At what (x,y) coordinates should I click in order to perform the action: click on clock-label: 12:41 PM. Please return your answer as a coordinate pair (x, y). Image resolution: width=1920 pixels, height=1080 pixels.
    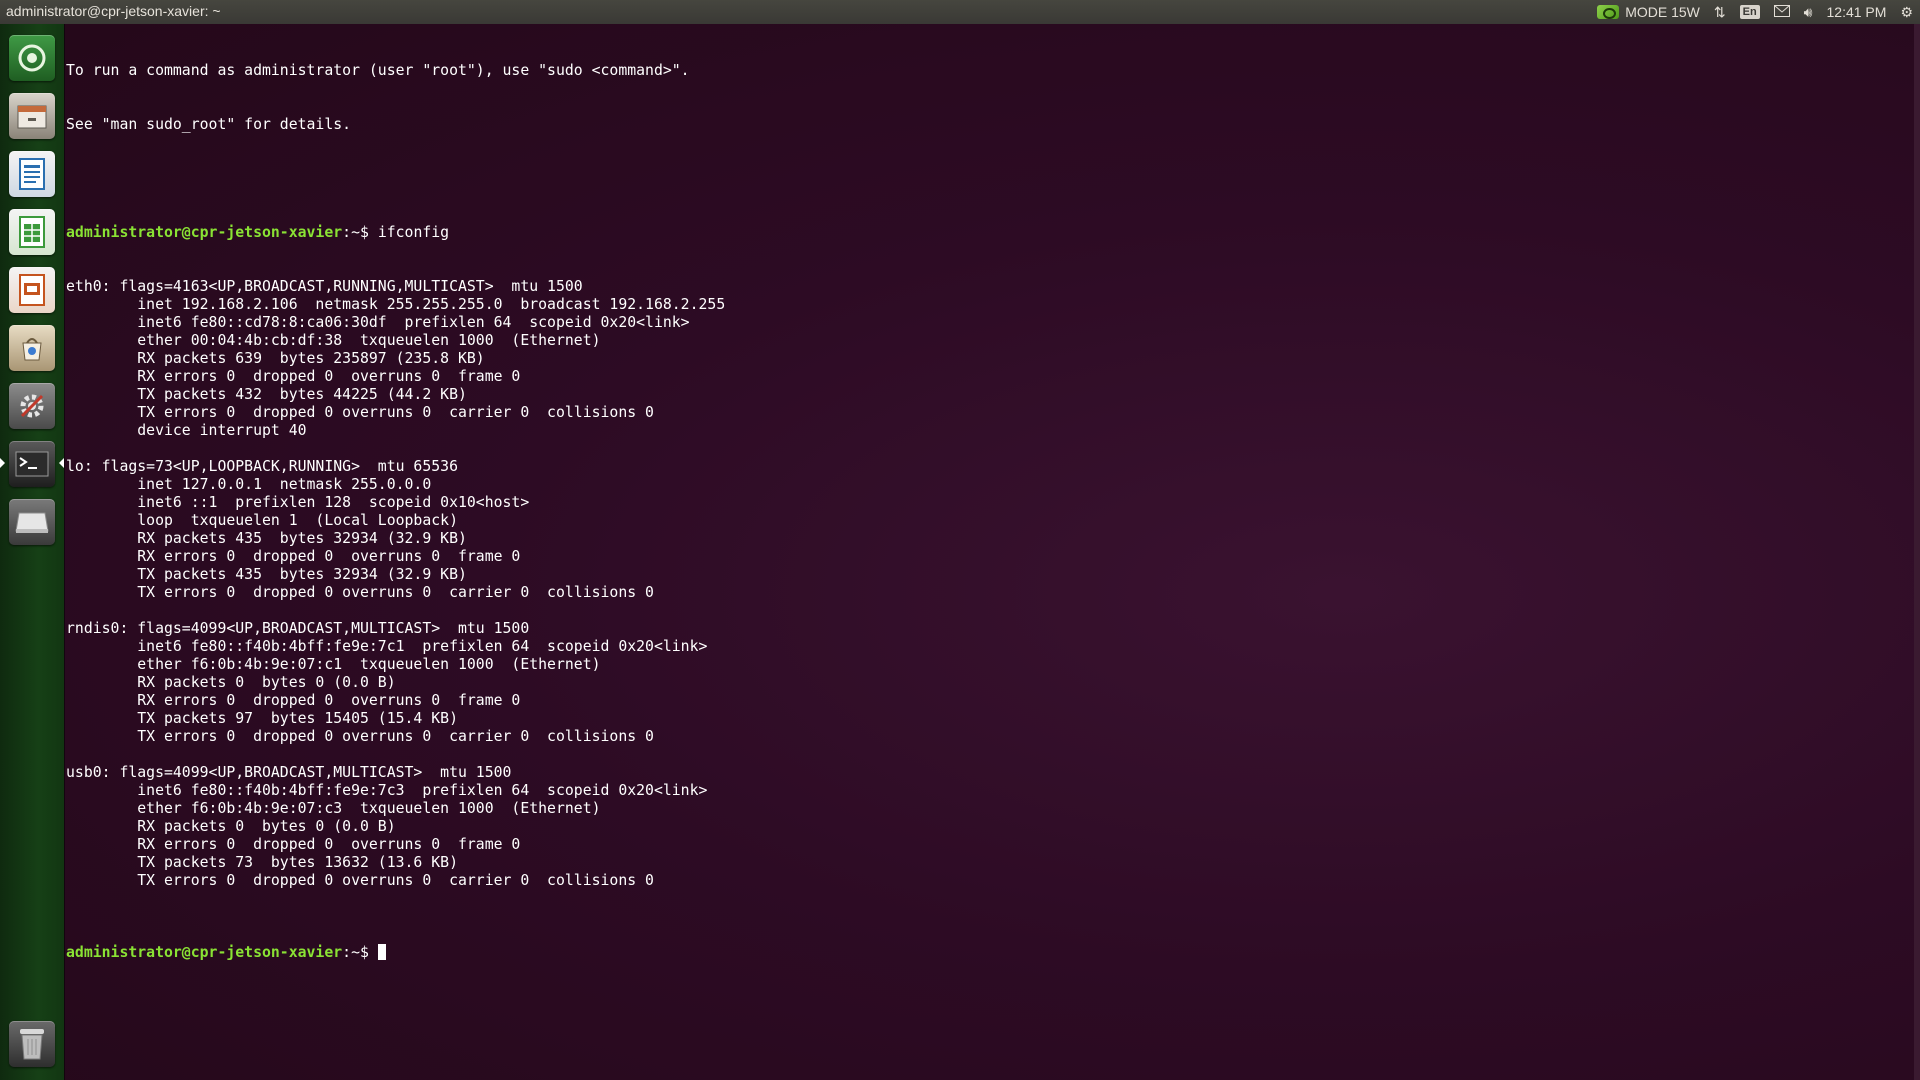
    Looking at the image, I should click on (1856, 12).